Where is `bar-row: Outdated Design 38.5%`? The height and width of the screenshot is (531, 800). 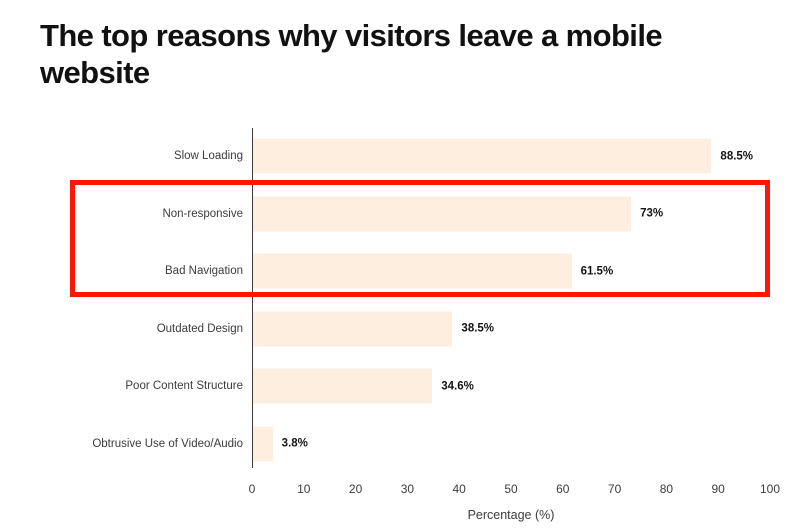
bar-row: Outdated Design 38.5% is located at coordinates (400, 329).